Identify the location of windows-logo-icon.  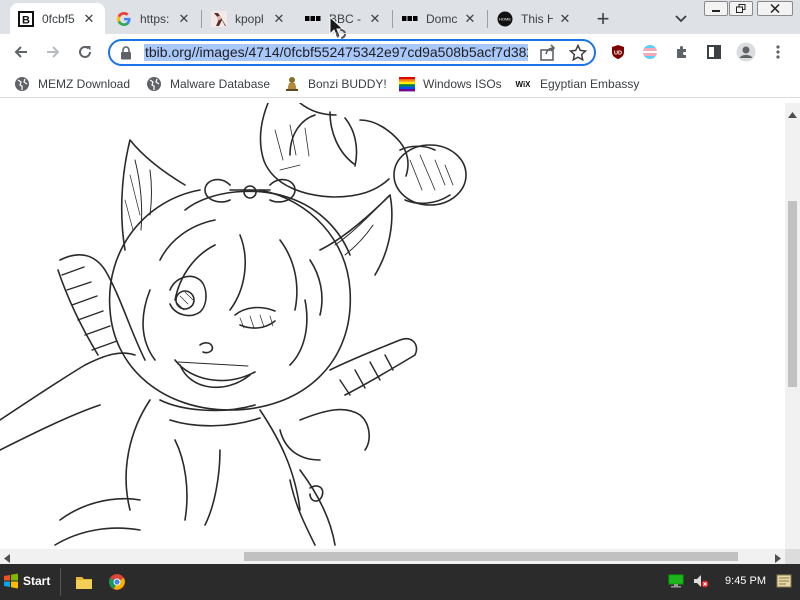
(11, 581).